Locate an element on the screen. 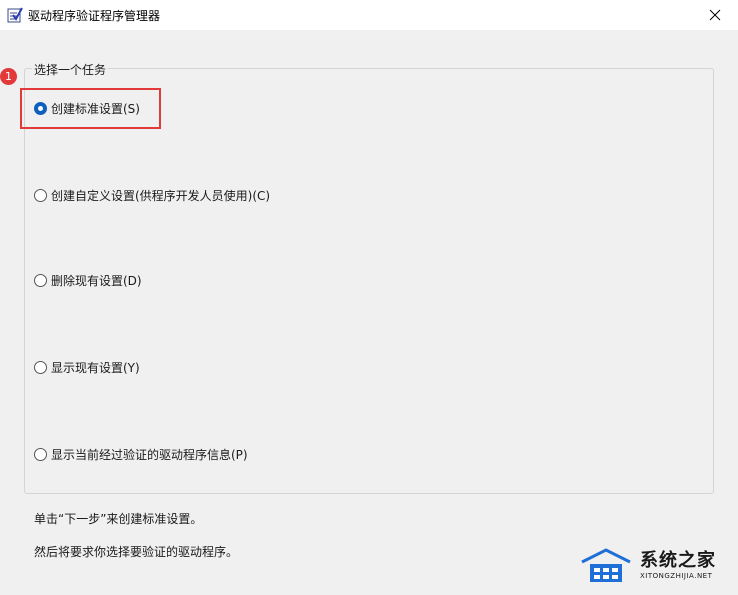  watermark: 系统之家 XITONGZHIJIA.NET is located at coordinates (655, 566).